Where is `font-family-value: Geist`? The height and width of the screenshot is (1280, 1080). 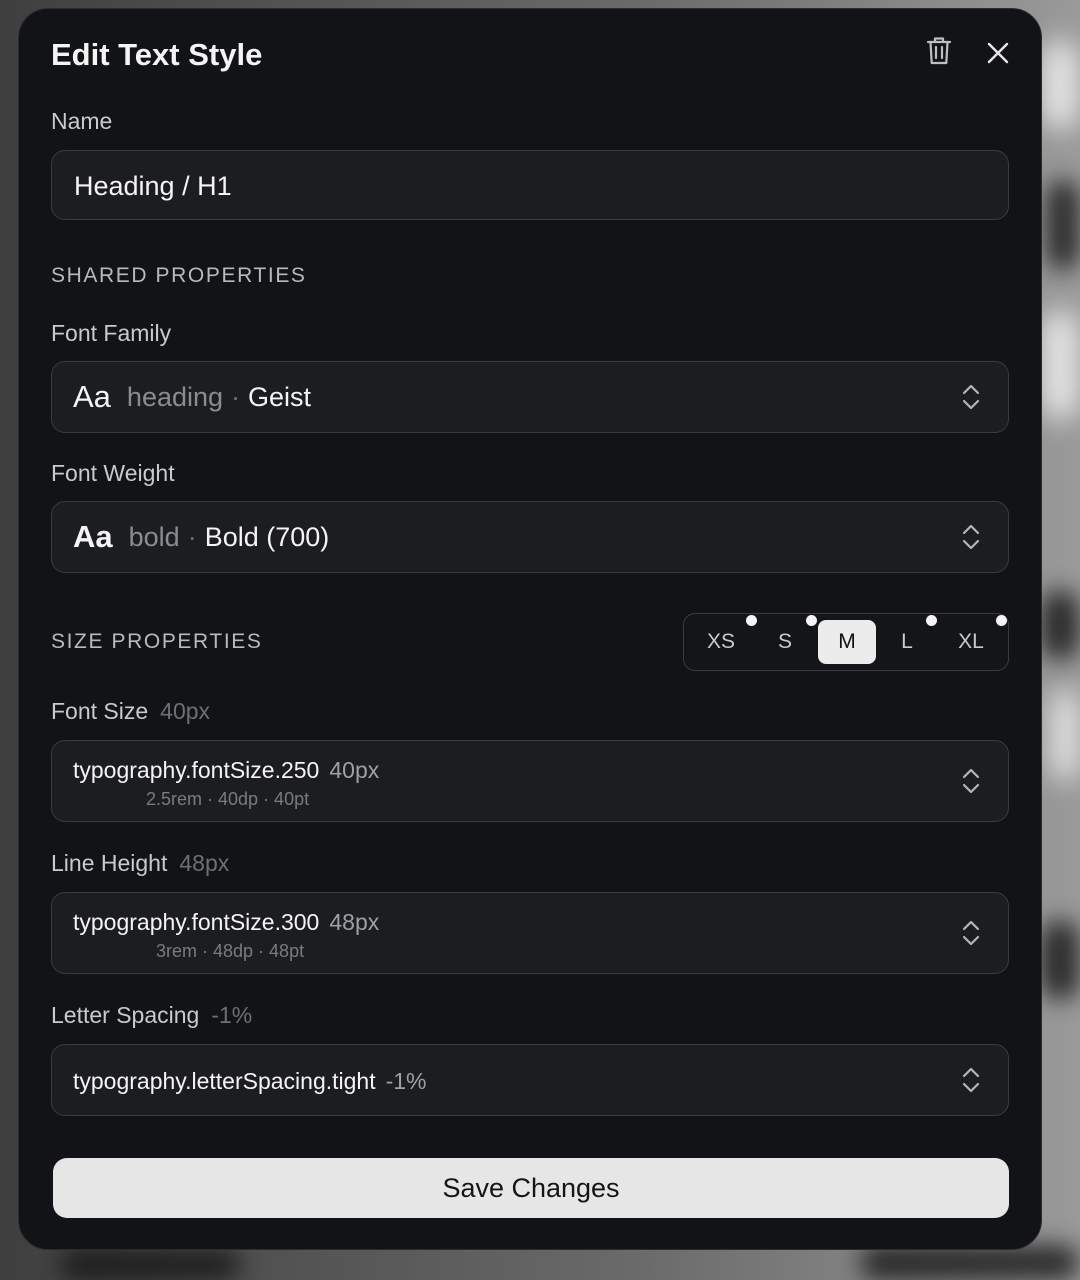
font-family-value: Geist is located at coordinates (280, 396).